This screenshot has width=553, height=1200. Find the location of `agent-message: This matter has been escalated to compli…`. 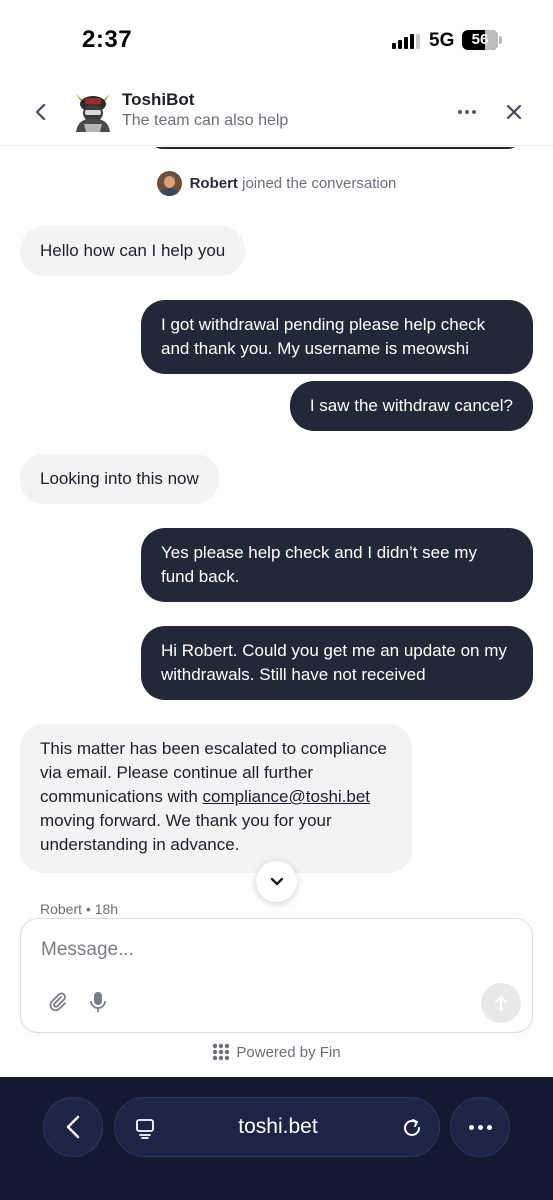

agent-message: This matter has been escalated to compli… is located at coordinates (216, 798).